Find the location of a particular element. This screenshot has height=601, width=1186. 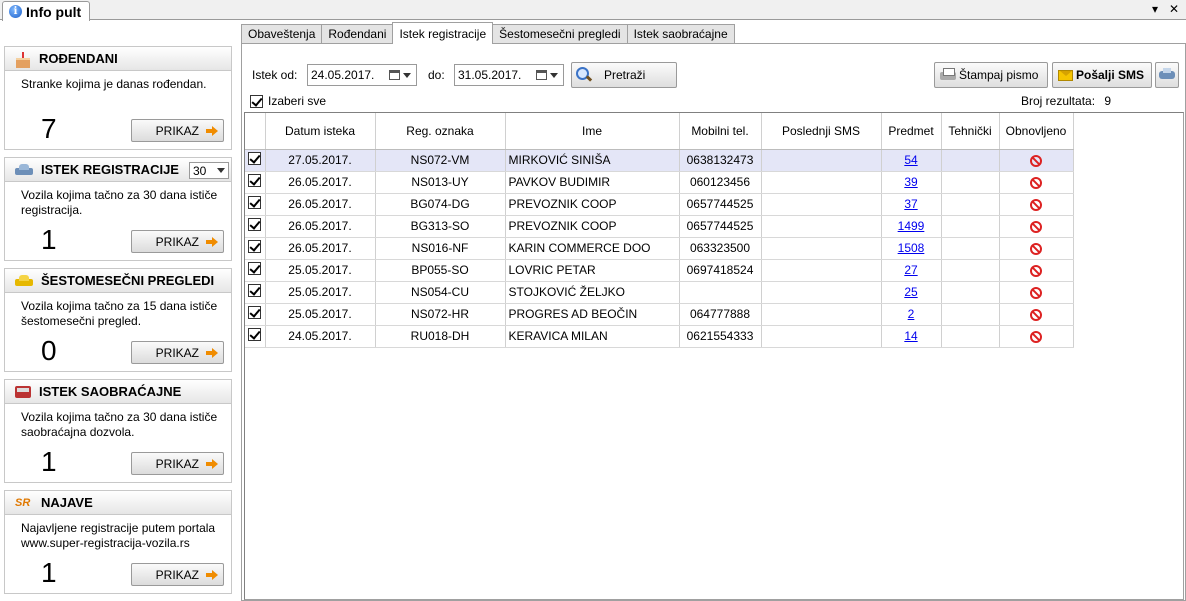

predmet-link: 1508 is located at coordinates (911, 248).